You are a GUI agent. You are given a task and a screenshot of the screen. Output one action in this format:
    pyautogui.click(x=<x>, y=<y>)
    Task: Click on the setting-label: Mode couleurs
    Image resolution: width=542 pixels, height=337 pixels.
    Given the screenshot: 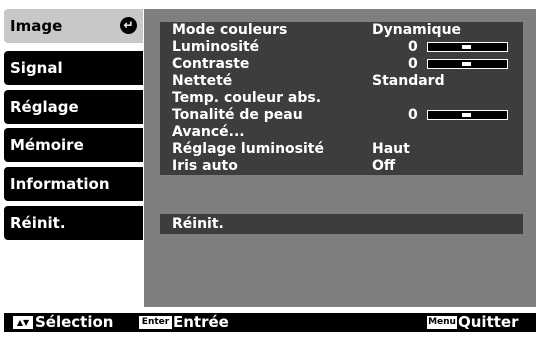 What is the action you would take?
    pyautogui.click(x=230, y=30)
    